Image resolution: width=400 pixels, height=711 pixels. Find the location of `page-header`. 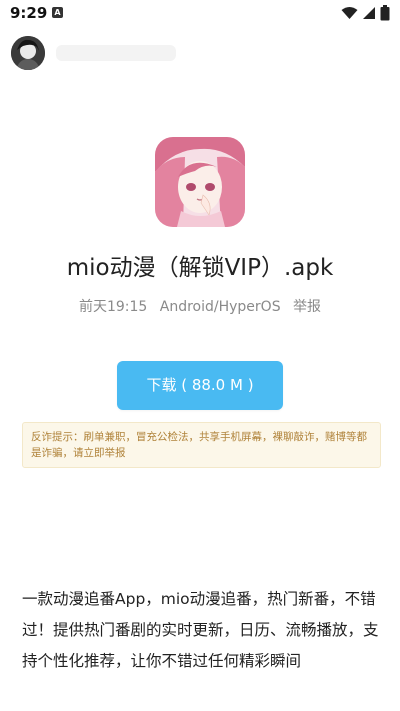

page-header is located at coordinates (200, 54).